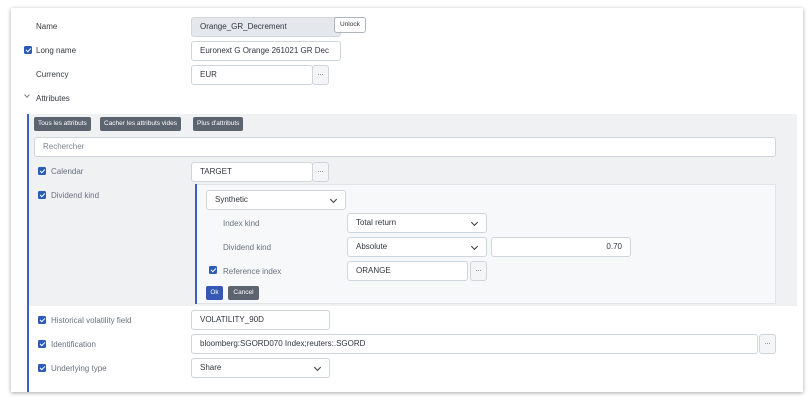  I want to click on attributes-section-label: Attributes, so click(53, 98).